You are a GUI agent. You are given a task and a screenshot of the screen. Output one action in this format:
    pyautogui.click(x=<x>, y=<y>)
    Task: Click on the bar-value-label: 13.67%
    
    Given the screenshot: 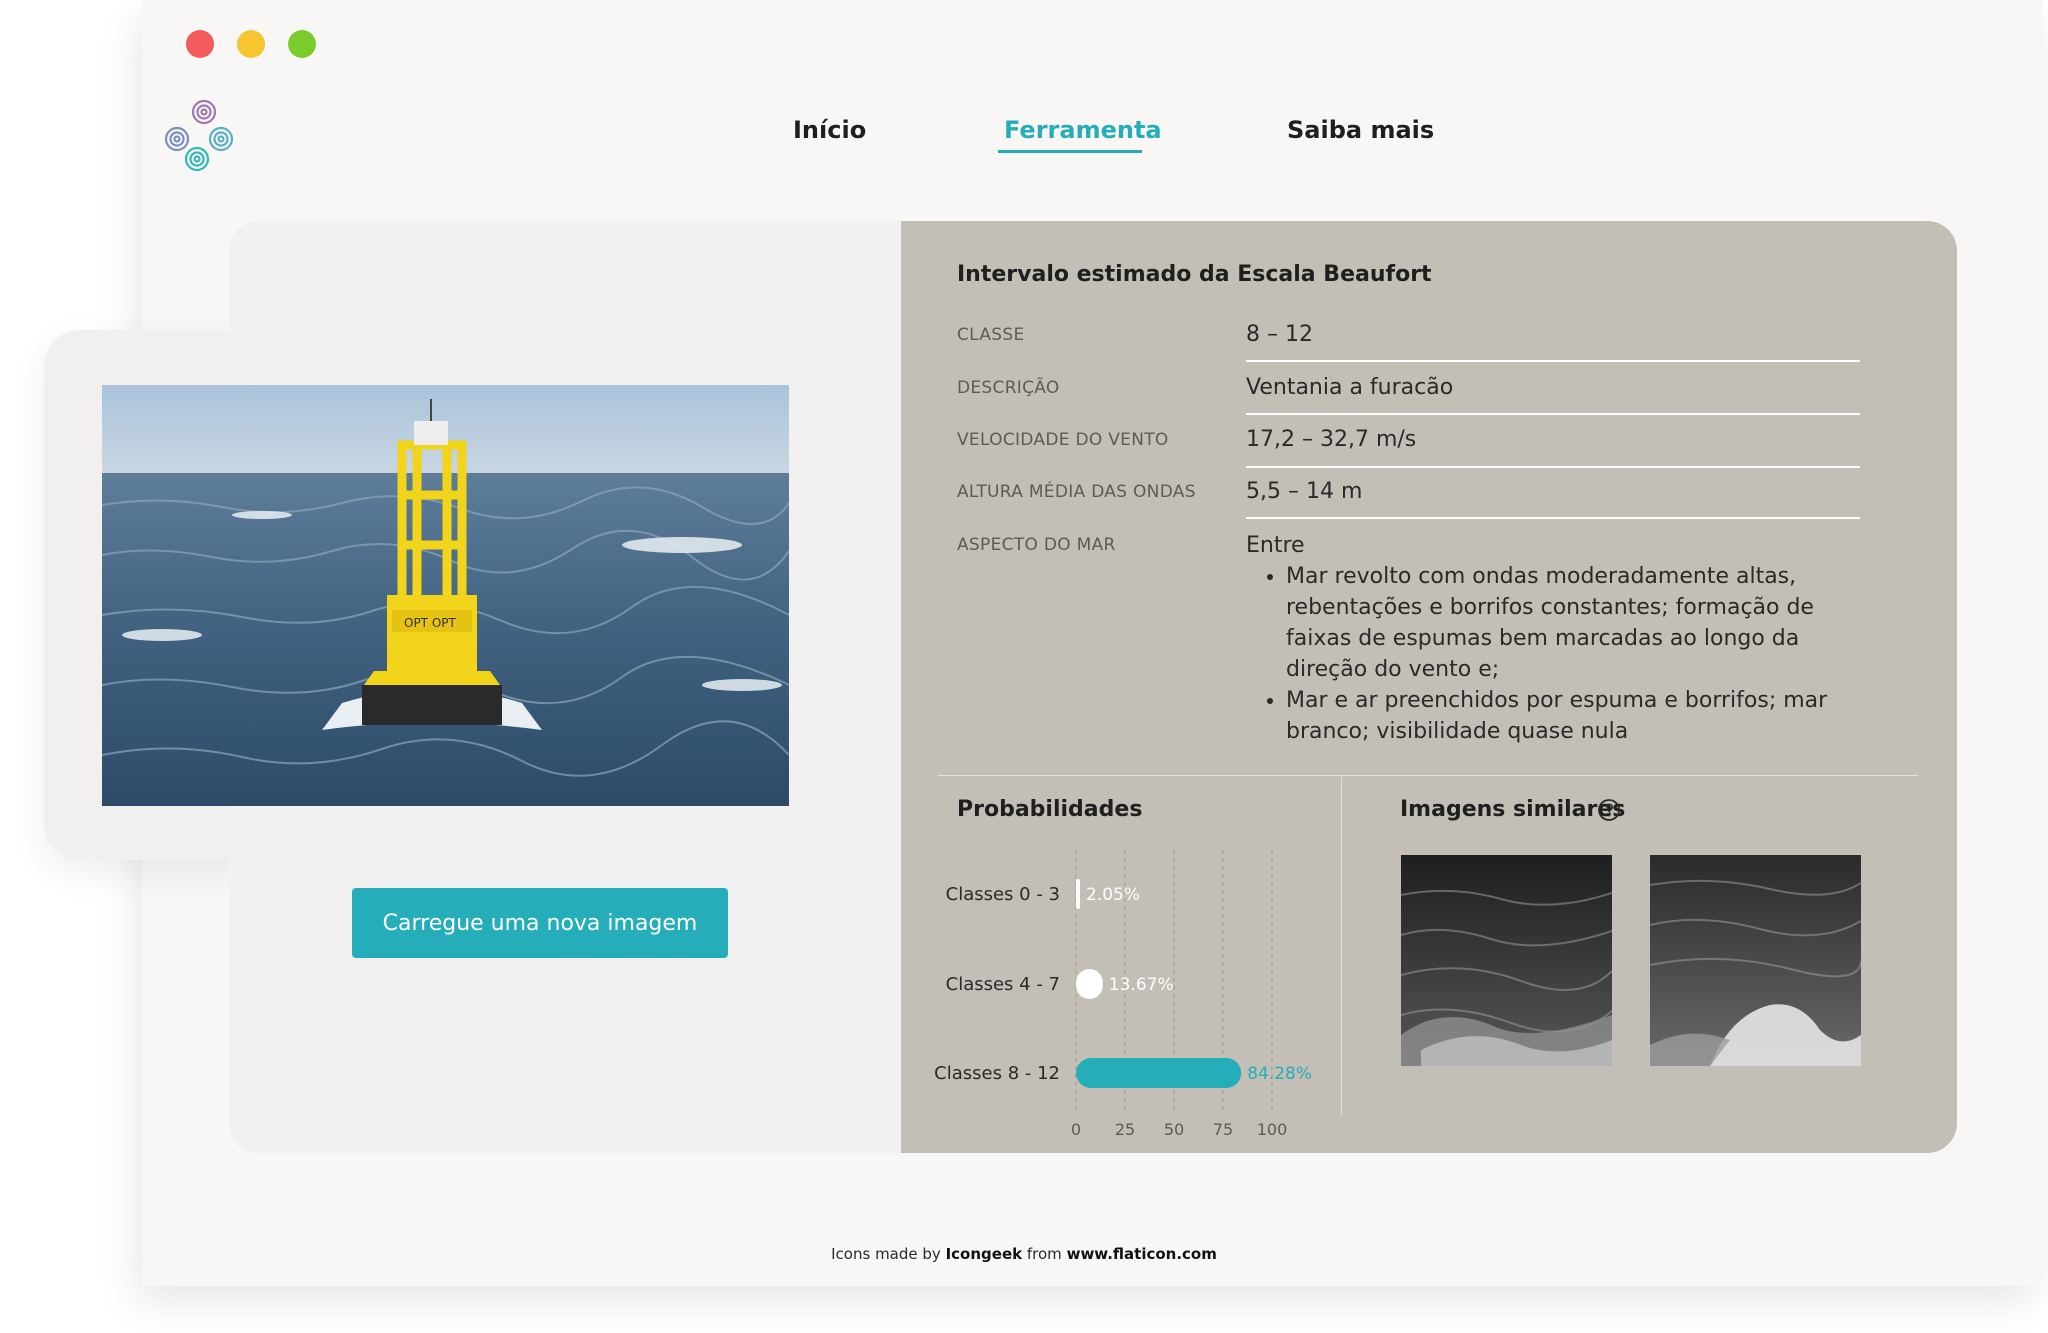 What is the action you would take?
    pyautogui.click(x=1141, y=985)
    